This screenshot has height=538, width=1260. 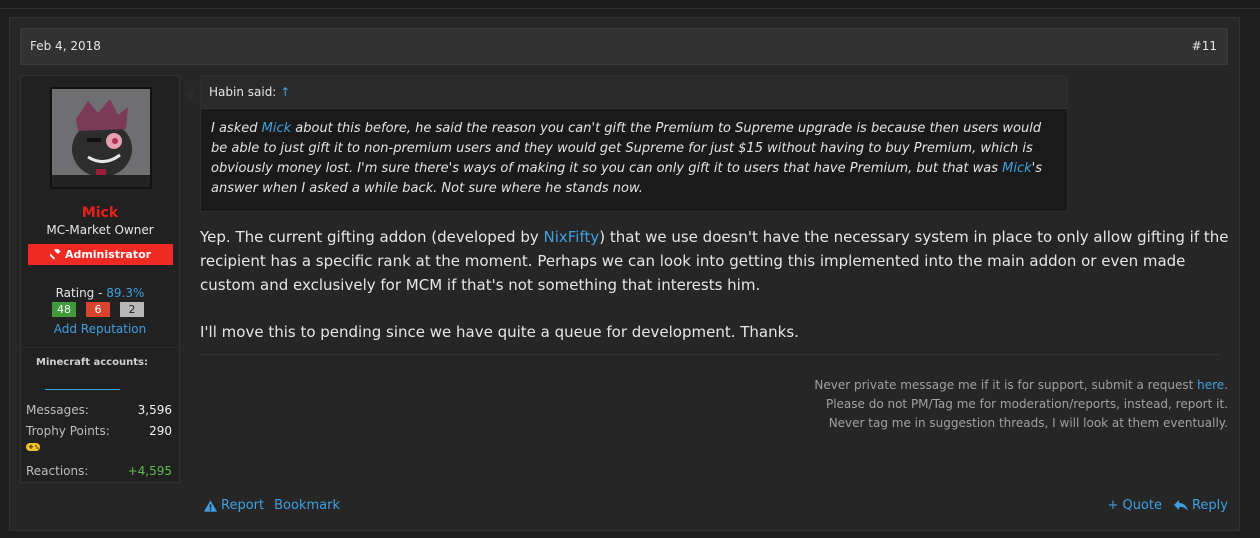 What do you see at coordinates (634, 92) in the screenshot?
I see `quote-header: Habin said: ↑` at bounding box center [634, 92].